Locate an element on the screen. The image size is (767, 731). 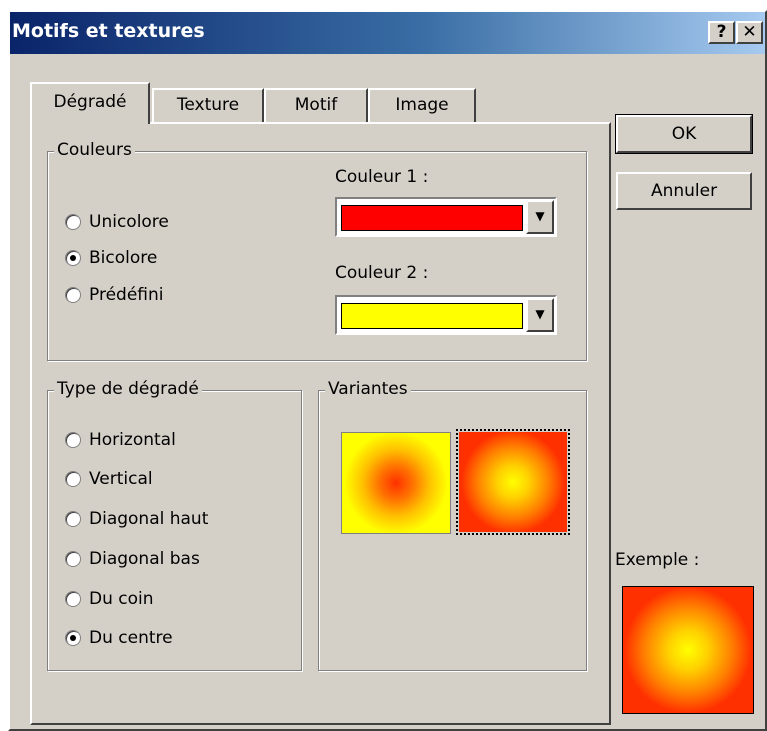
window-title: Motifs et textures is located at coordinates (108, 31).